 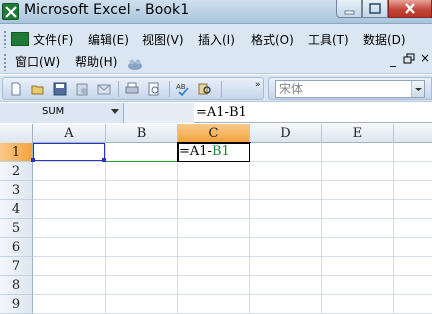 I want to click on row-header-1: 1, so click(x=16, y=152).